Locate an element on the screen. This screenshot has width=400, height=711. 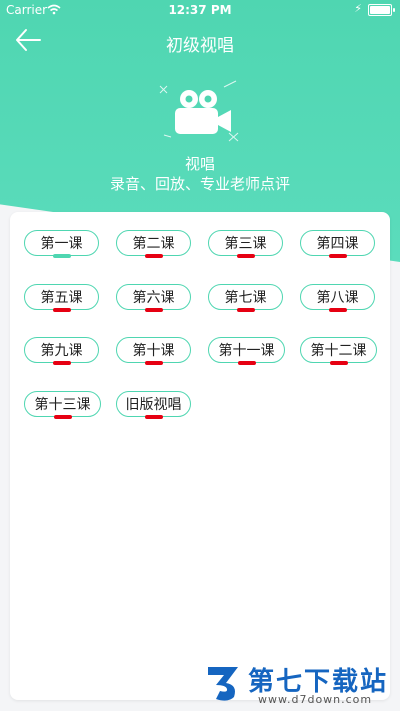
lesson-11-button: 第十一课 is located at coordinates (246, 351).